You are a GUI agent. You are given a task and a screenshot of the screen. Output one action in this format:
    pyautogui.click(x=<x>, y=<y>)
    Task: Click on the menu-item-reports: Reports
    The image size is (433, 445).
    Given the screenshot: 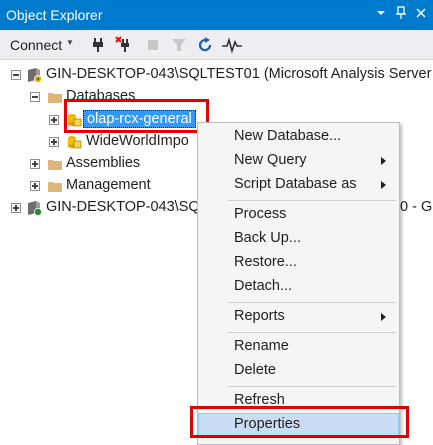 What is the action you would take?
    pyautogui.click(x=298, y=317)
    